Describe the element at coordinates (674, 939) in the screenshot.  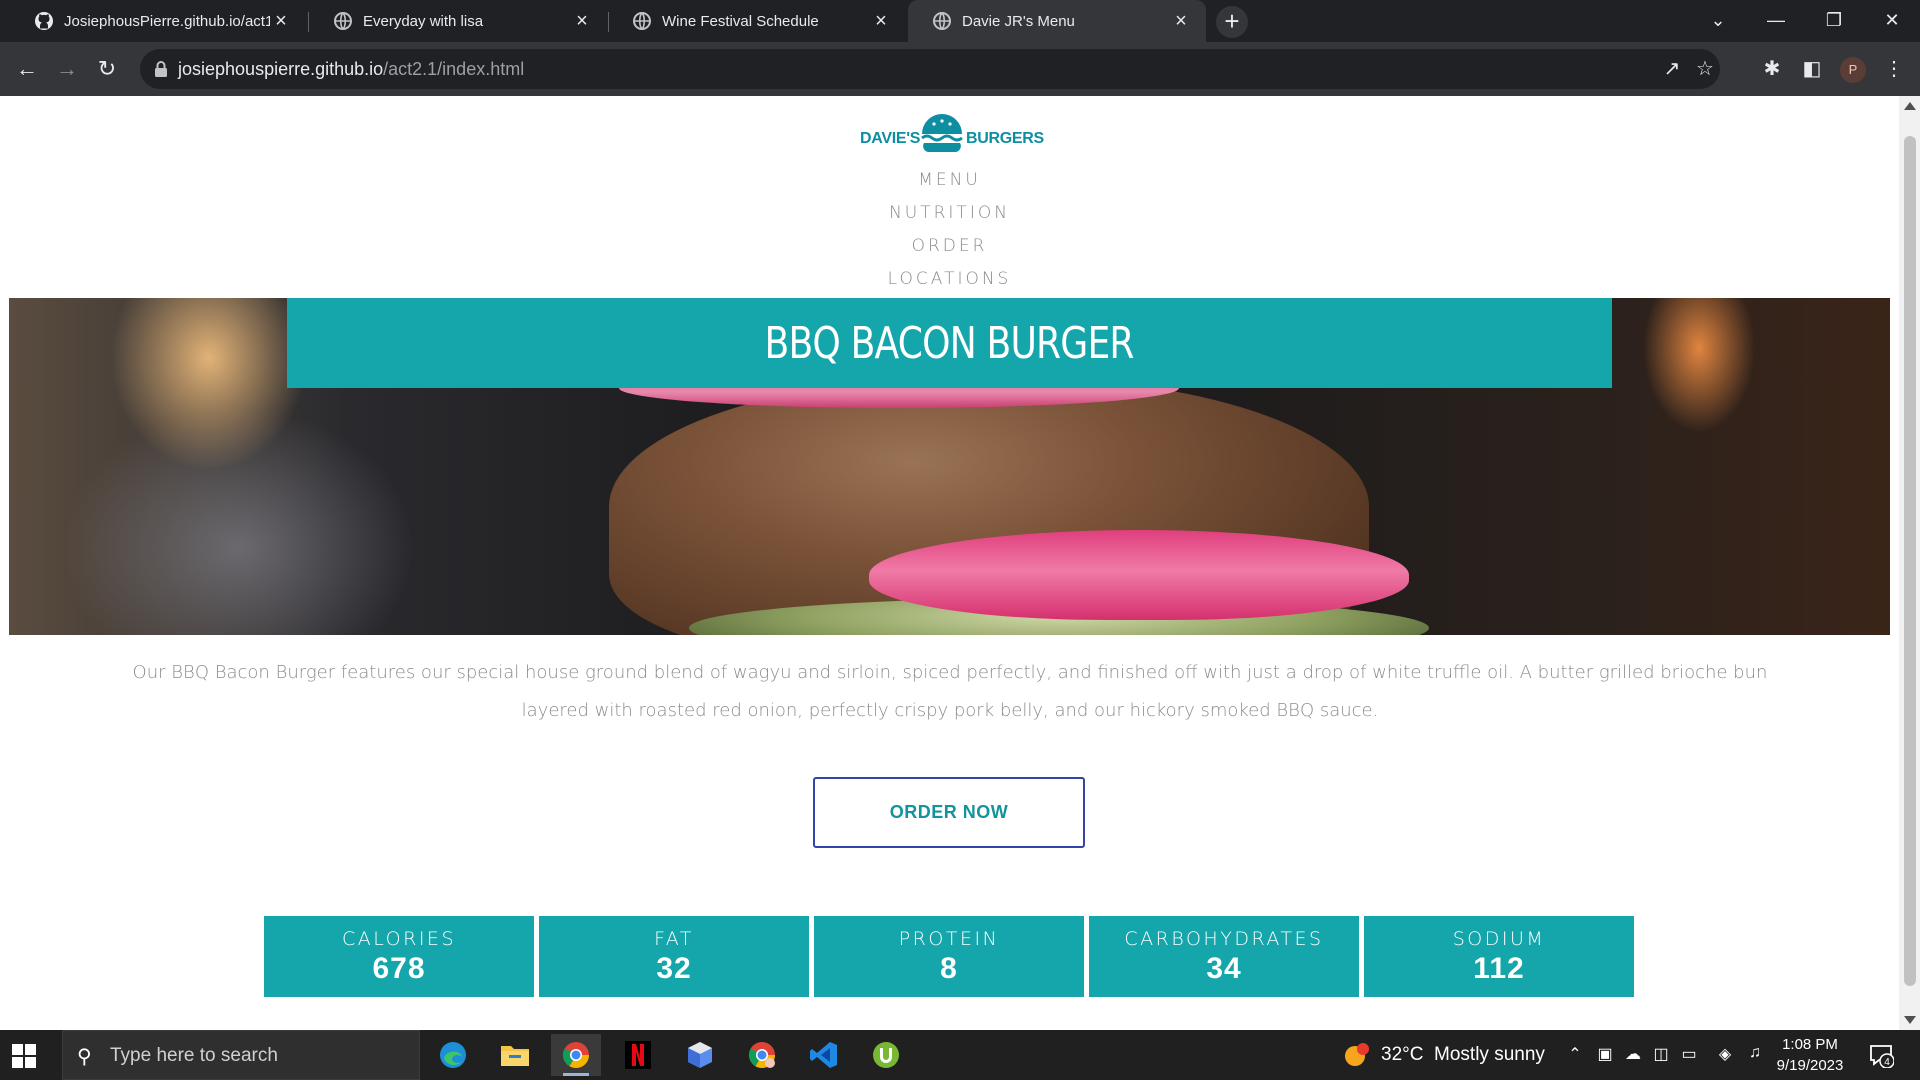
I see `stat-label: FAT` at that location.